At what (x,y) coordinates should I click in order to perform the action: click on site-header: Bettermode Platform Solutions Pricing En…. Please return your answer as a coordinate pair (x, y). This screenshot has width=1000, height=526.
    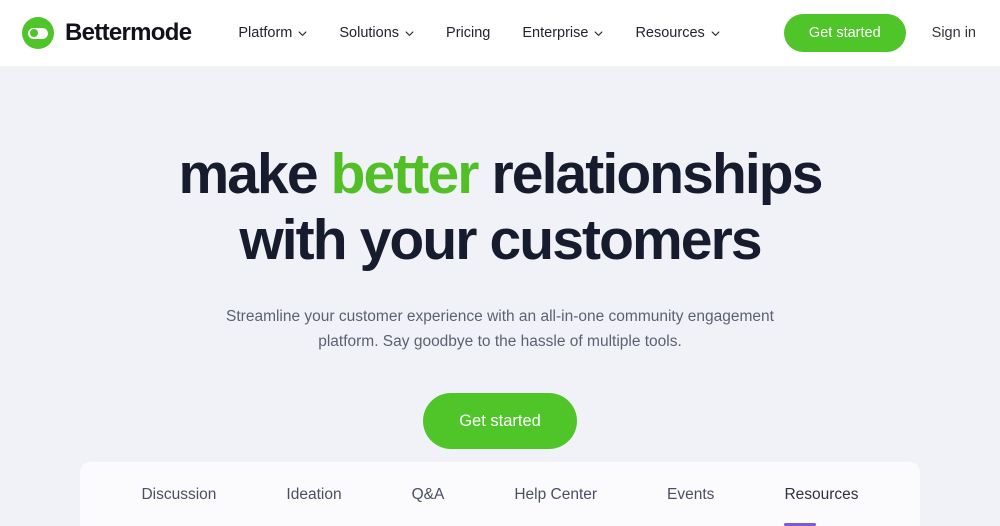
    Looking at the image, I should click on (500, 33).